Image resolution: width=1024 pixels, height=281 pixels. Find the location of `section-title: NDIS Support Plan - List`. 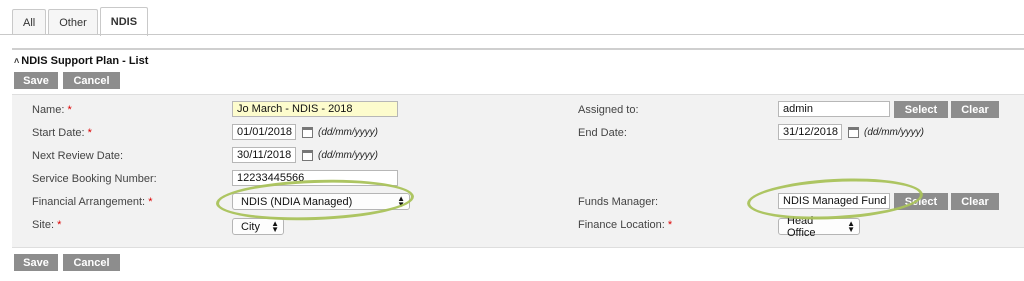

section-title: NDIS Support Plan - List is located at coordinates (85, 61).